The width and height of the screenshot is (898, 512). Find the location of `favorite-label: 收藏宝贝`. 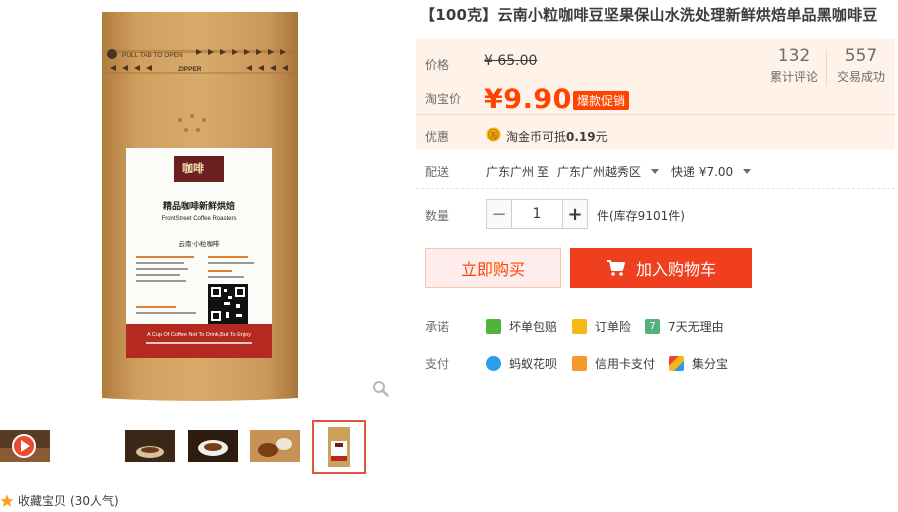

favorite-label: 收藏宝贝 is located at coordinates (42, 501).